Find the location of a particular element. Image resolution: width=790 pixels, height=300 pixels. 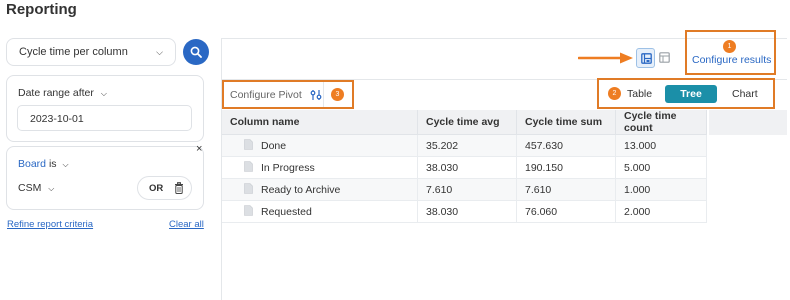

column-header: Column name is located at coordinates (320, 122).